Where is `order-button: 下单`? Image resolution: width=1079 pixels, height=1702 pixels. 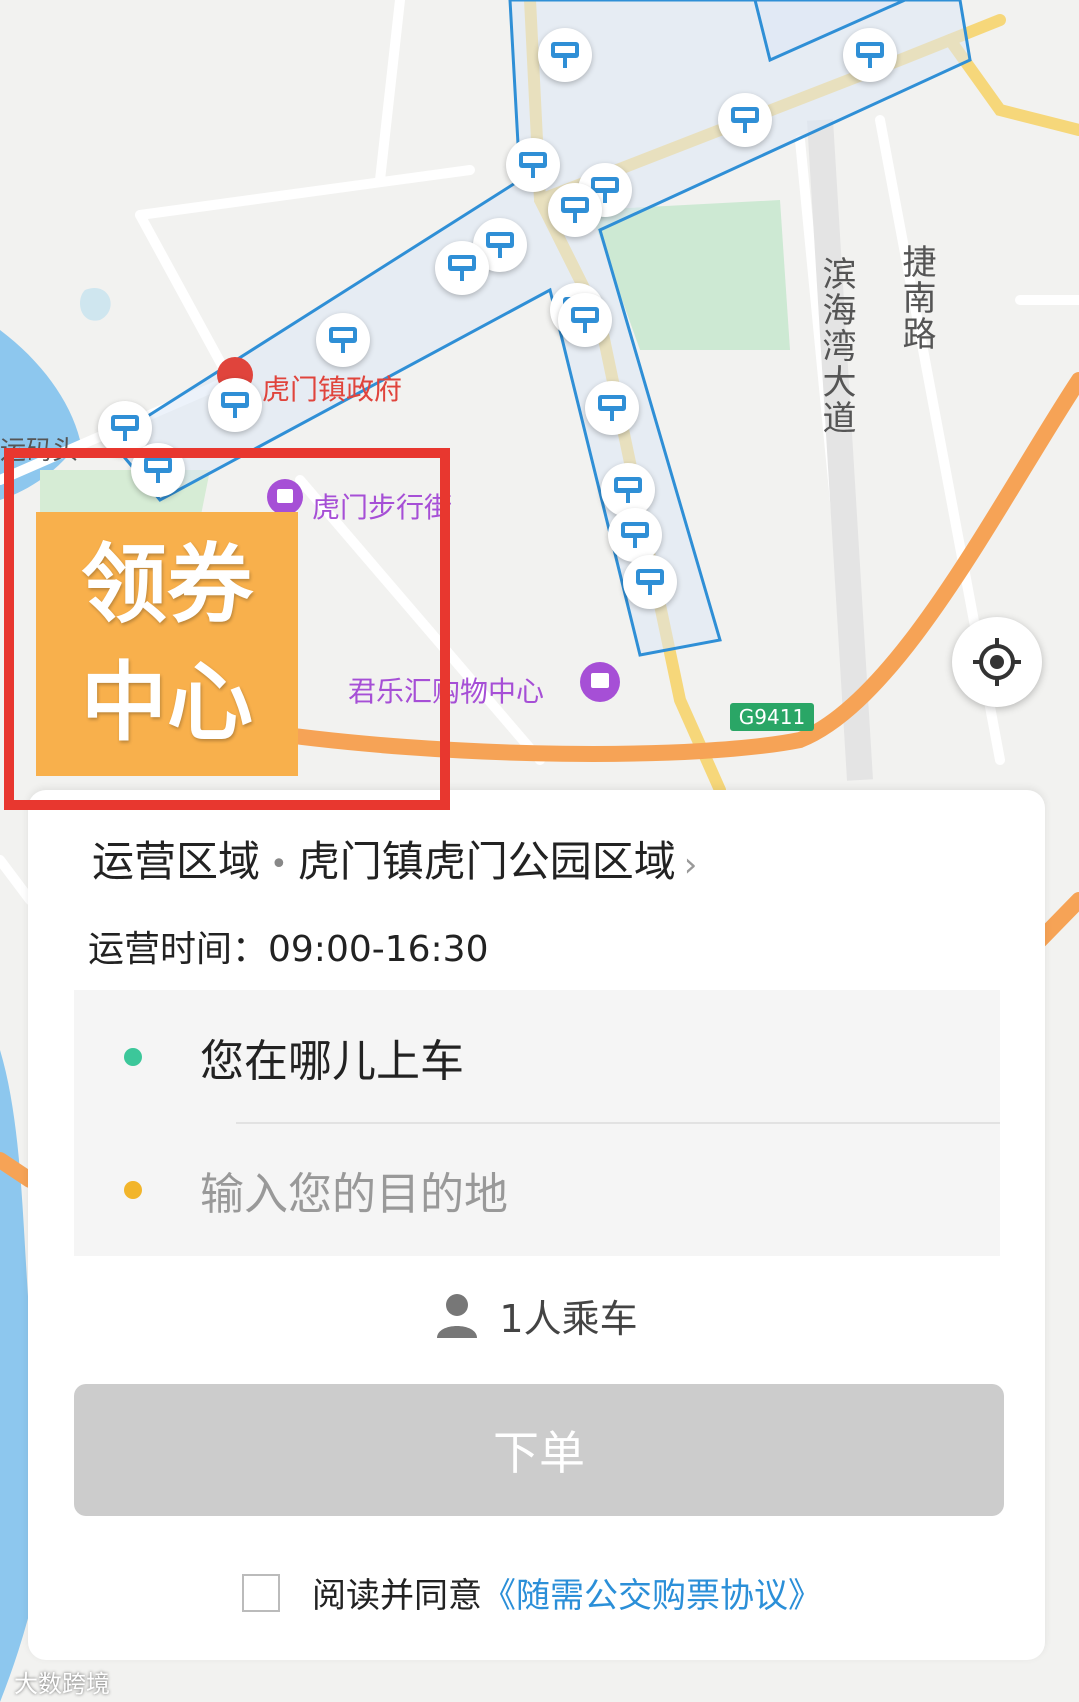
order-button: 下单 is located at coordinates (539, 1450).